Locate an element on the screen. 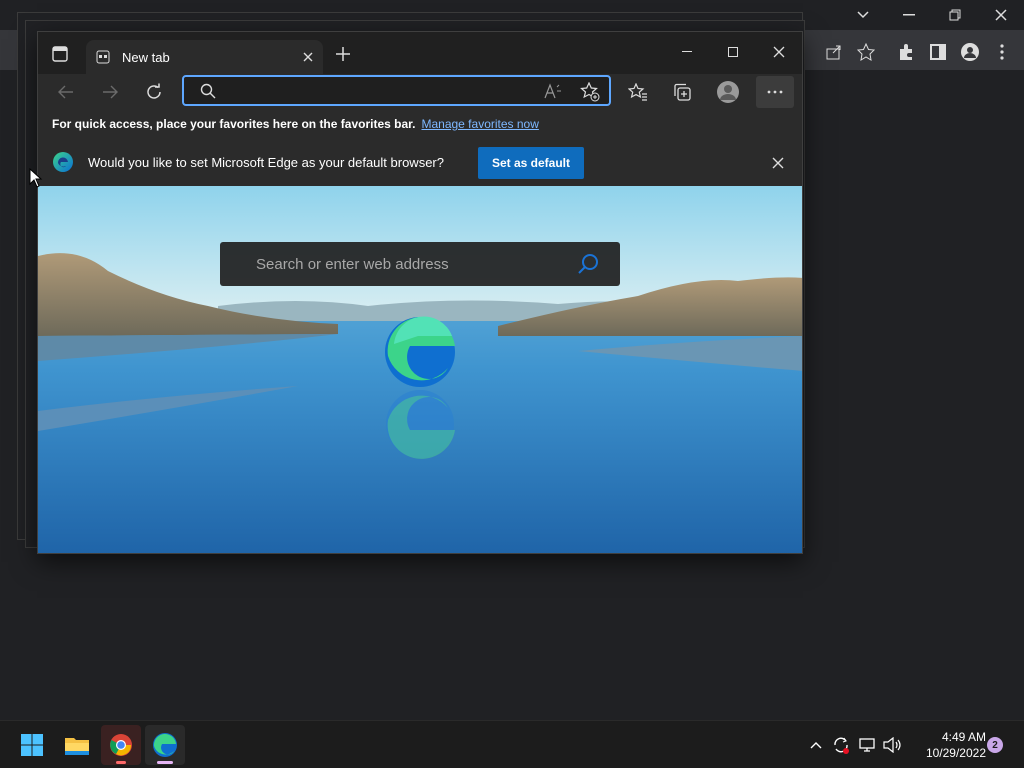 Image resolution: width=1024 pixels, height=768 pixels. forward-icon is located at coordinates (110, 92).